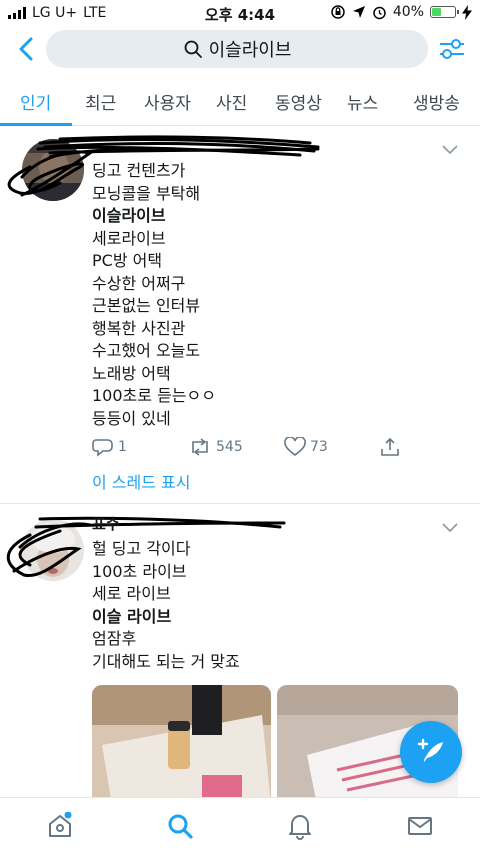 Image resolution: width=480 pixels, height=853 pixels. What do you see at coordinates (240, 13) in the screenshot?
I see `status-bar: LG U+ LTE 오후 4:44 40%` at bounding box center [240, 13].